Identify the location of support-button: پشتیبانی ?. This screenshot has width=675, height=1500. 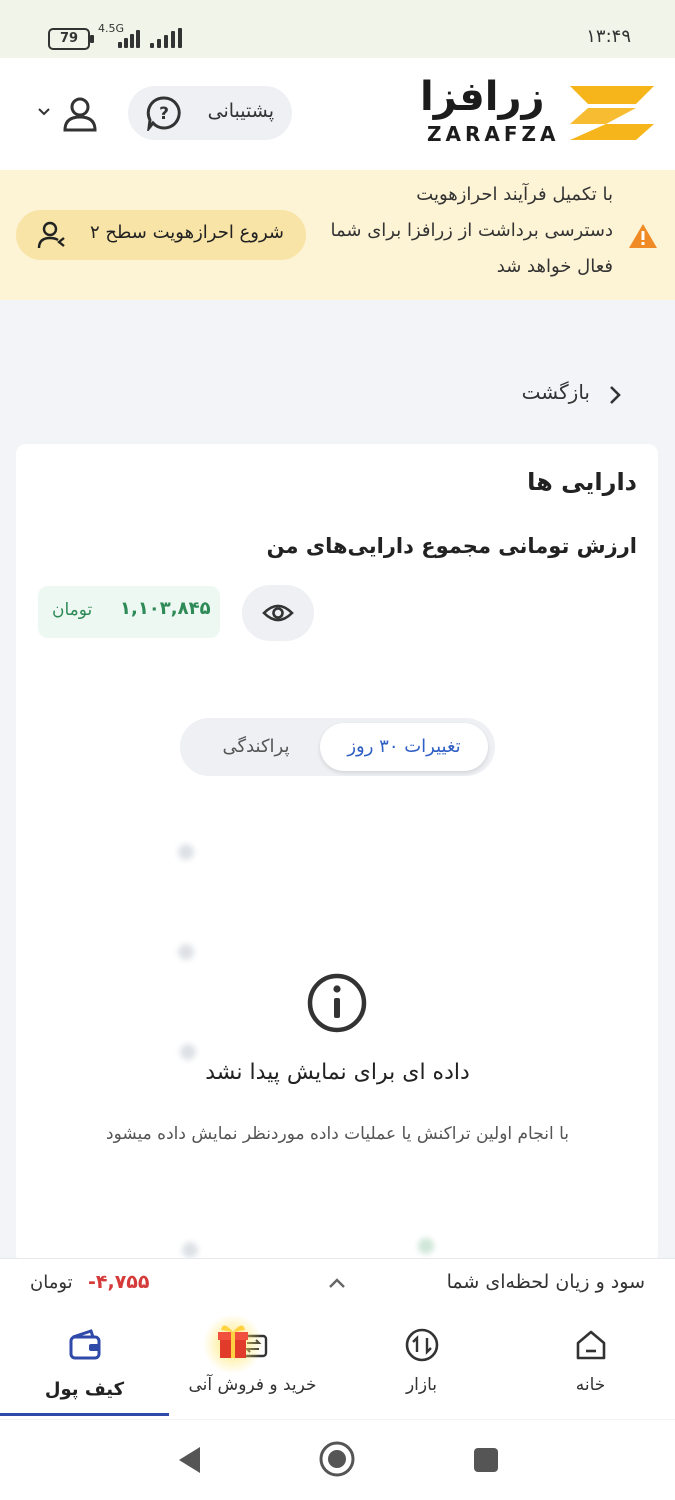
(210, 113).